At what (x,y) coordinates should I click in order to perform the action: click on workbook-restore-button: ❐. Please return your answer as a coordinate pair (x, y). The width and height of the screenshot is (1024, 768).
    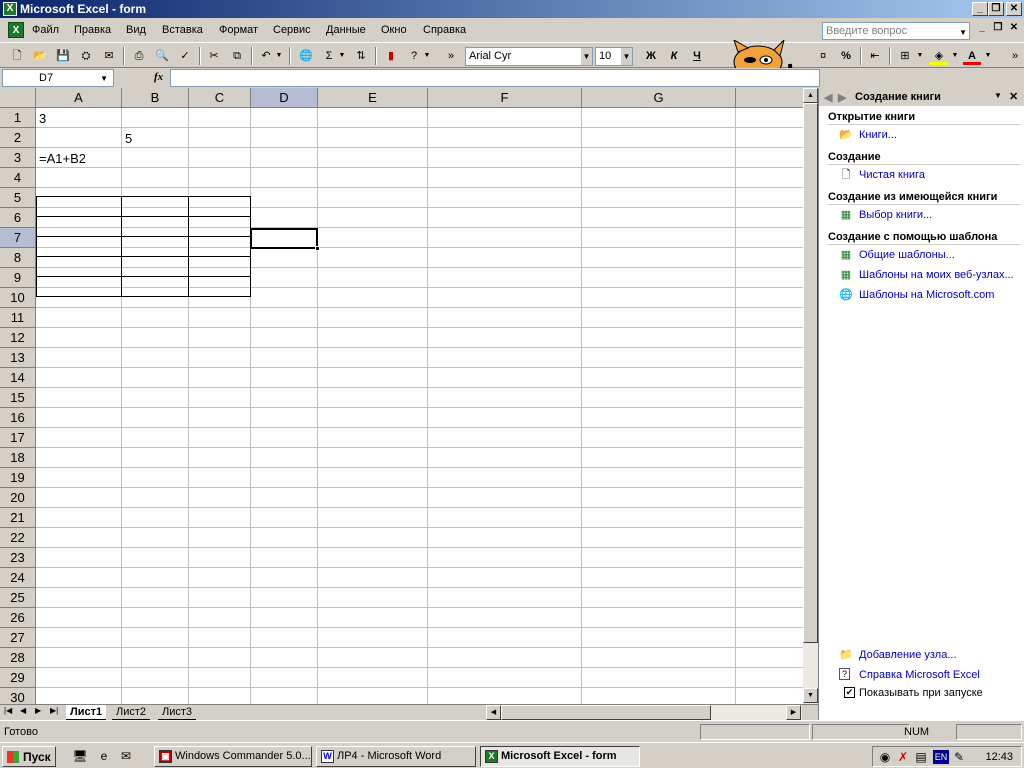
    Looking at the image, I should click on (998, 29).